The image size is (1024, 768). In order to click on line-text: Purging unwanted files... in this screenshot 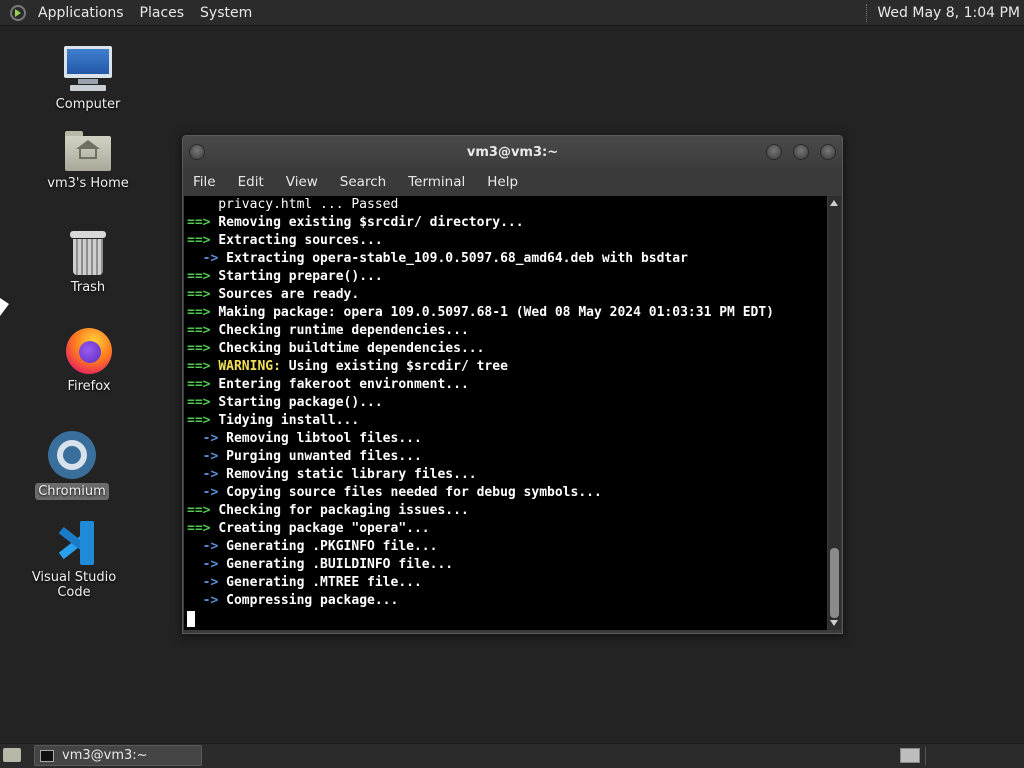, I will do `click(324, 456)`.